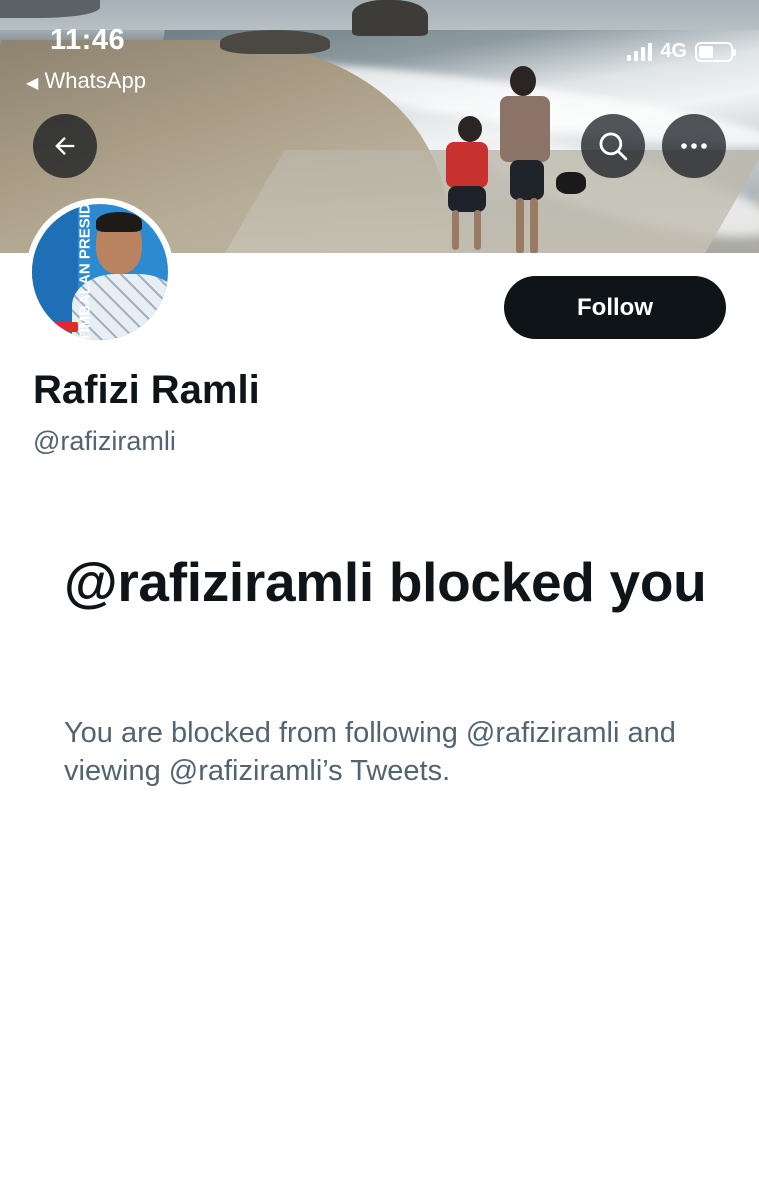  Describe the element at coordinates (85, 272) in the screenshot. I see `avatar-caption: TIMBALAN PRESIDEN` at that location.